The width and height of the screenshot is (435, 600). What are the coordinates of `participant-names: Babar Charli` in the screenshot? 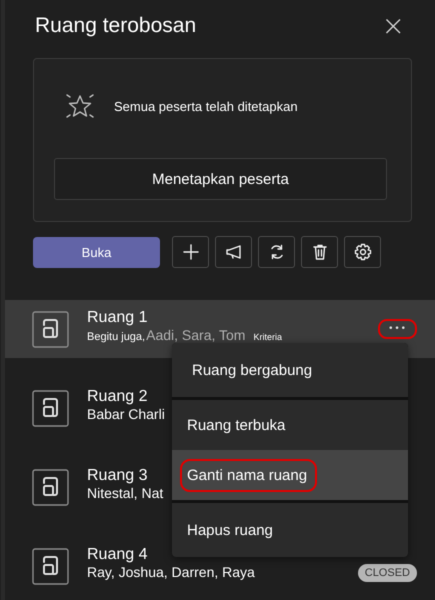 It's located at (126, 414).